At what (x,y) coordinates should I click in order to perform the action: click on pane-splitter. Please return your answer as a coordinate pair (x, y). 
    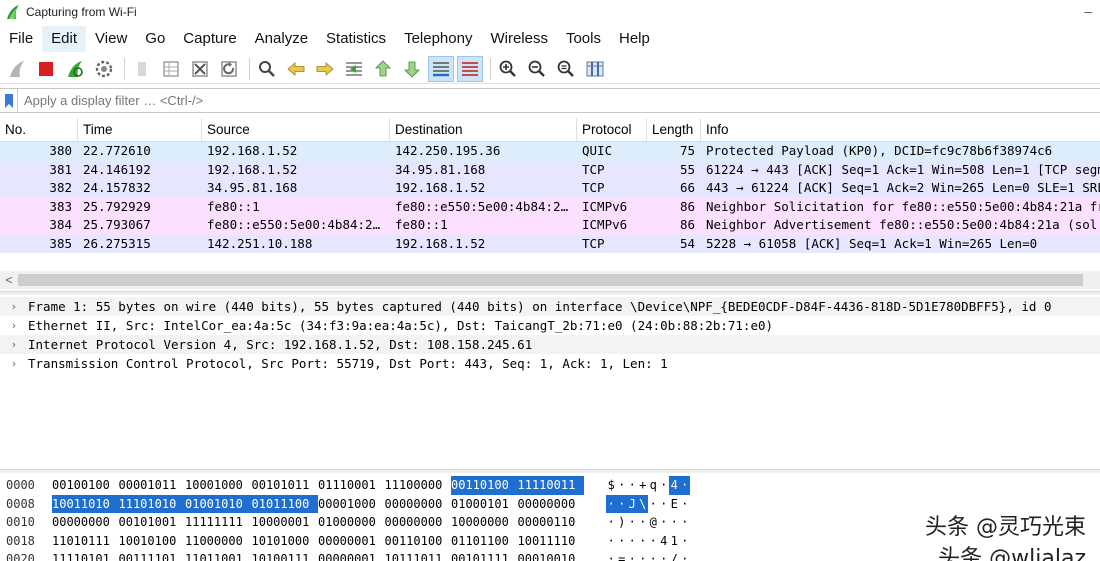
    Looking at the image, I should click on (550, 471).